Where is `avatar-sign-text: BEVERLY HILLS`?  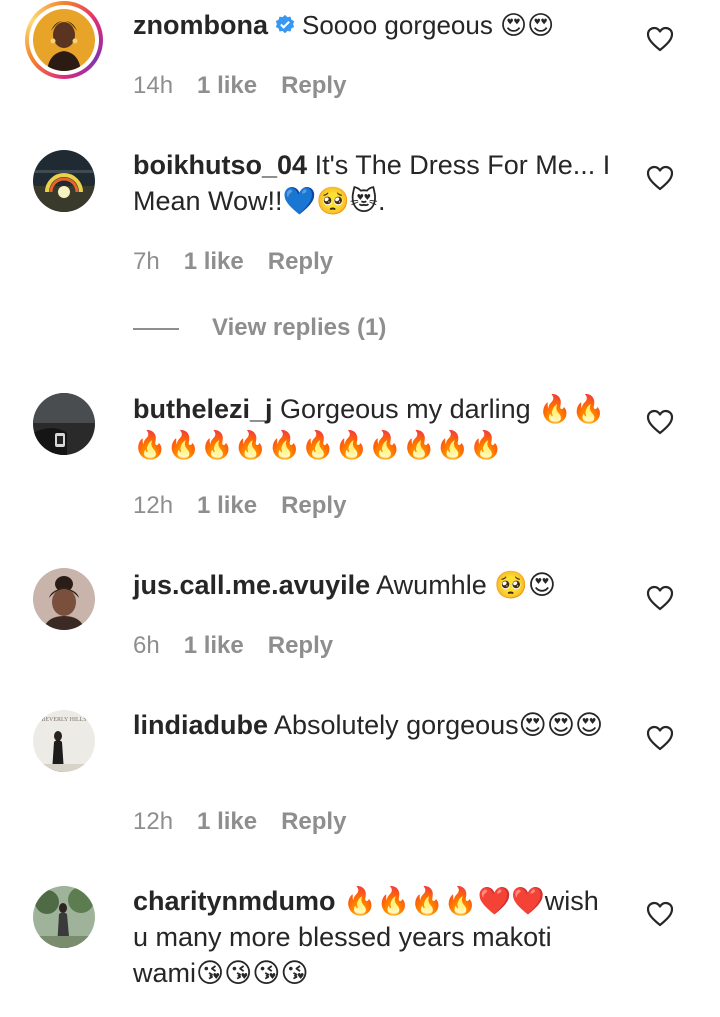
avatar-sign-text: BEVERLY HILLS is located at coordinates (63, 720).